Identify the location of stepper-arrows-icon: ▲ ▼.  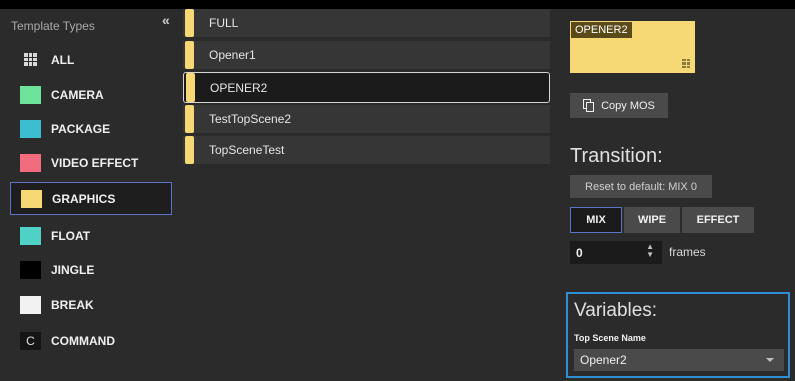
(650, 251).